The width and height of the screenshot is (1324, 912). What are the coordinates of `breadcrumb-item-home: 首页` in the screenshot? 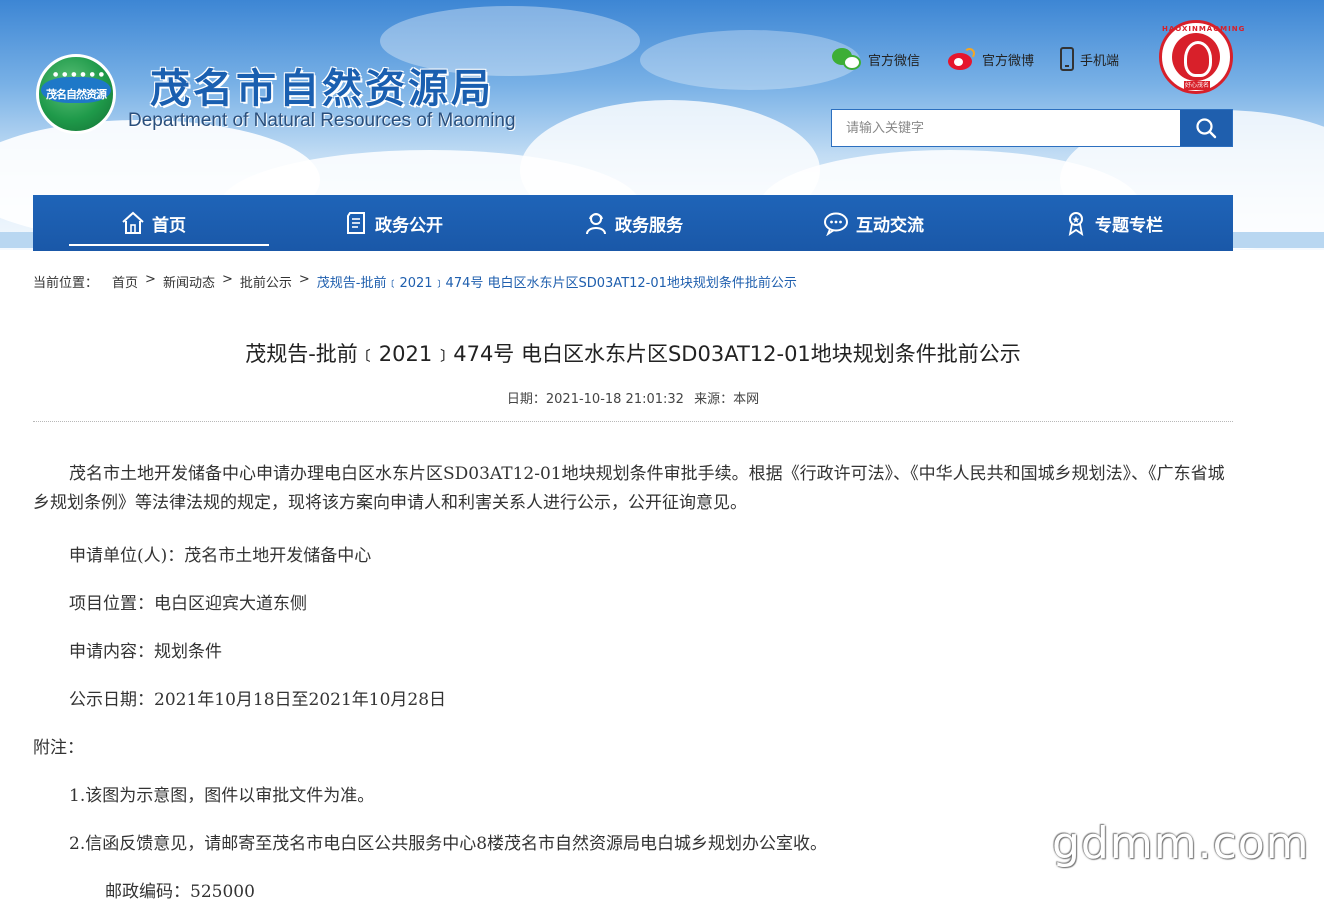 It's located at (125, 281).